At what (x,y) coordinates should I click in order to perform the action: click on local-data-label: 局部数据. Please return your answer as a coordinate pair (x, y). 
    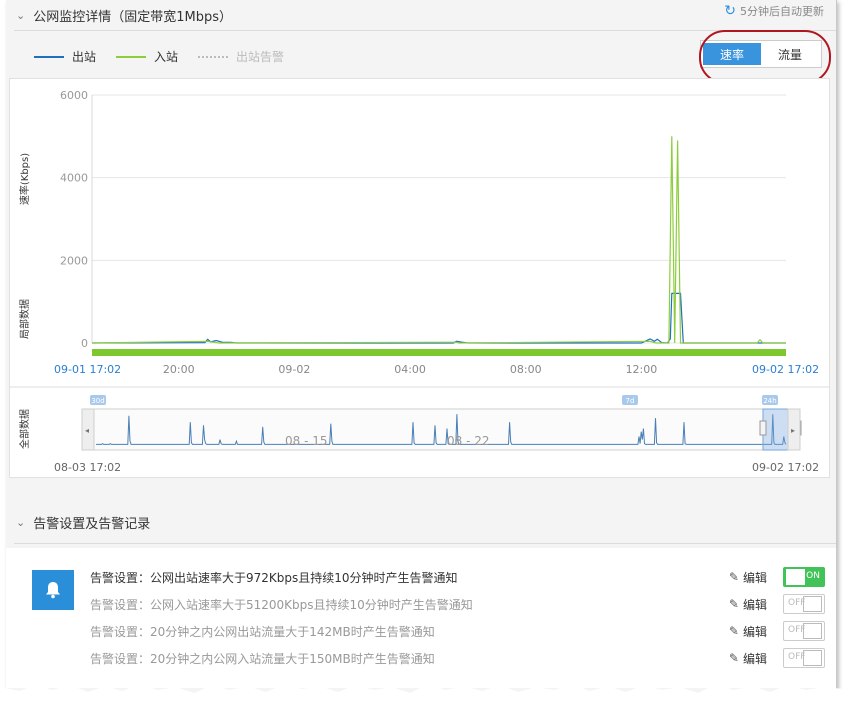
    Looking at the image, I should click on (24, 319).